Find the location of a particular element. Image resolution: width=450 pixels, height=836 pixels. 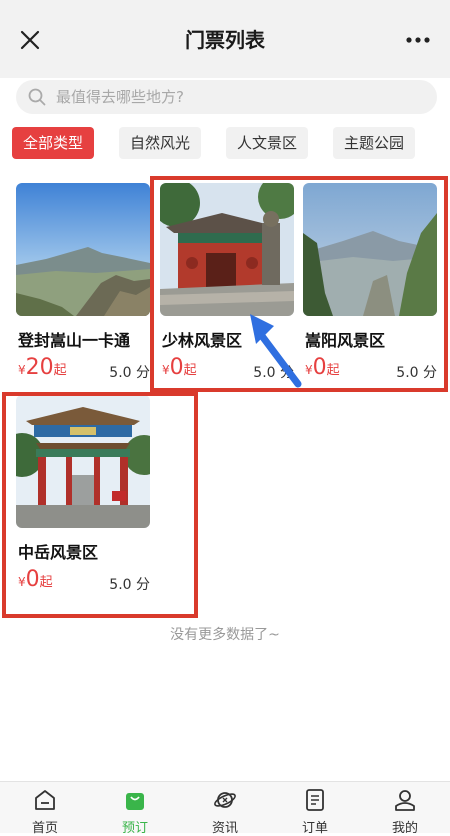

search-icon is located at coordinates (37, 97).